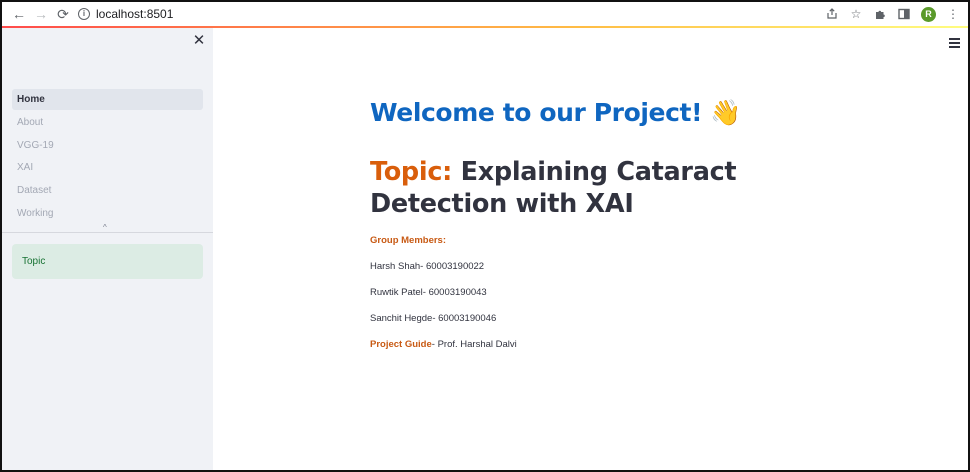 Image resolution: width=970 pixels, height=472 pixels. Describe the element at coordinates (19, 14) in the screenshot. I see `back-icon: ←` at that location.